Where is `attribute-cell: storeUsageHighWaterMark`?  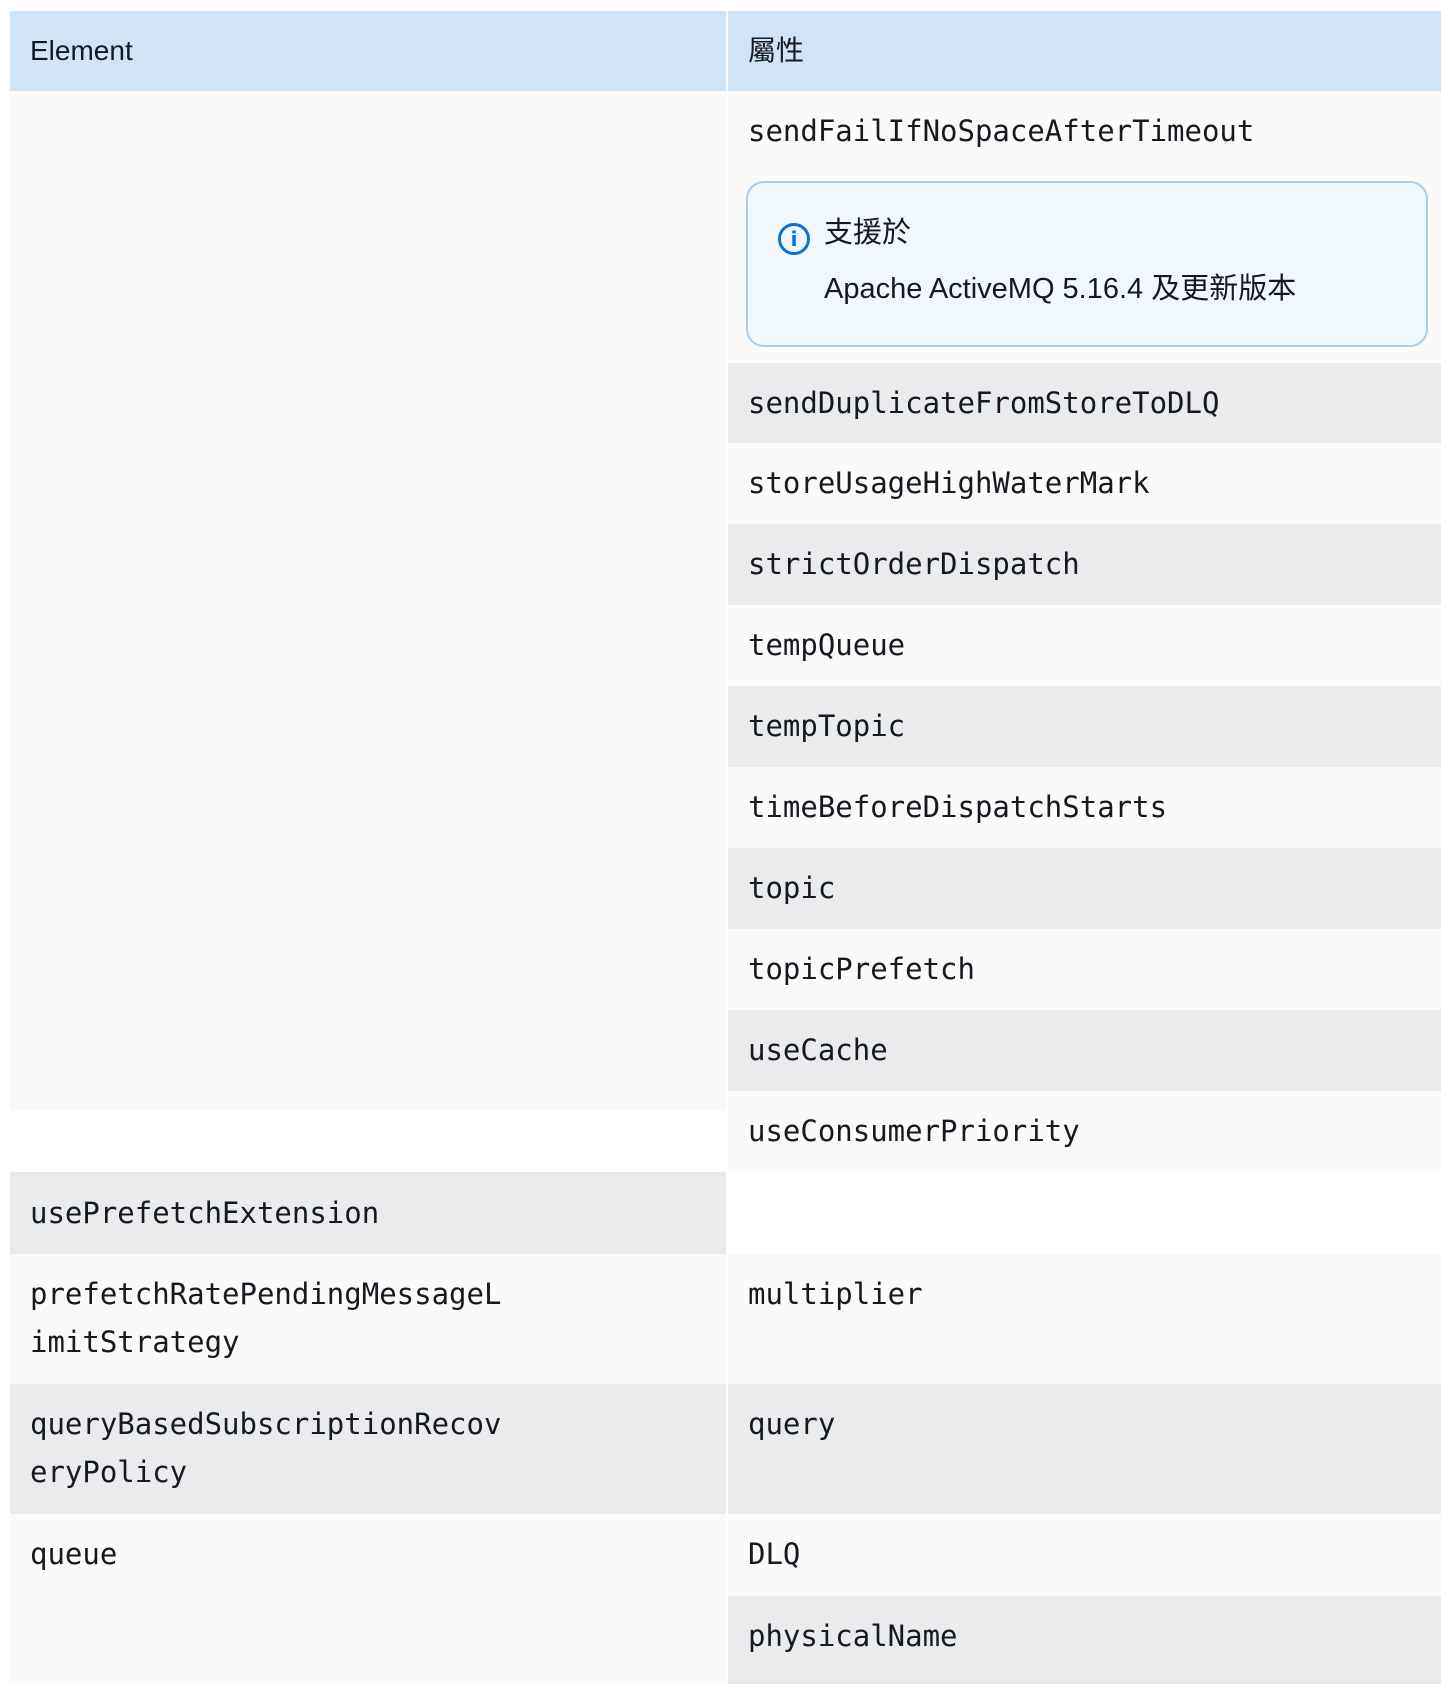 attribute-cell: storeUsageHighWaterMark is located at coordinates (1084, 483).